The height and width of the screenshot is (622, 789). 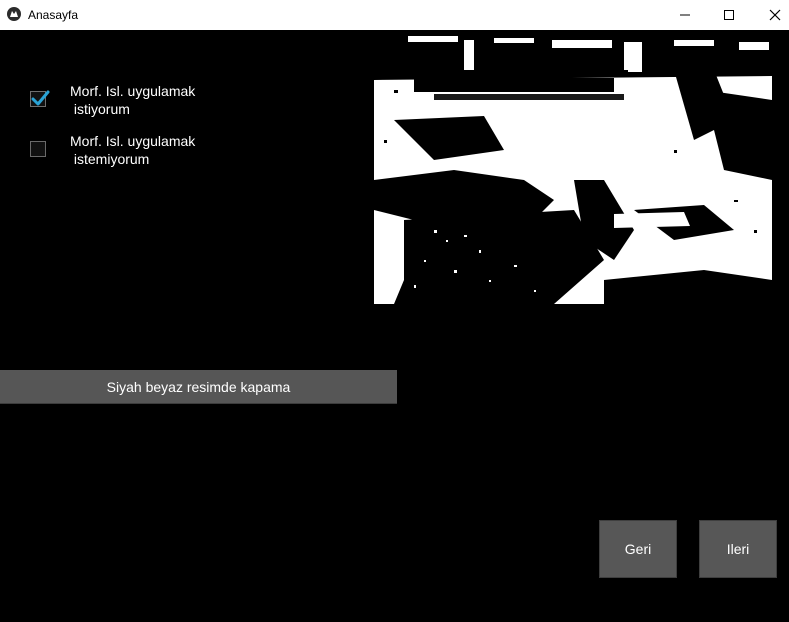 What do you see at coordinates (638, 549) in the screenshot?
I see `back-button: Geri` at bounding box center [638, 549].